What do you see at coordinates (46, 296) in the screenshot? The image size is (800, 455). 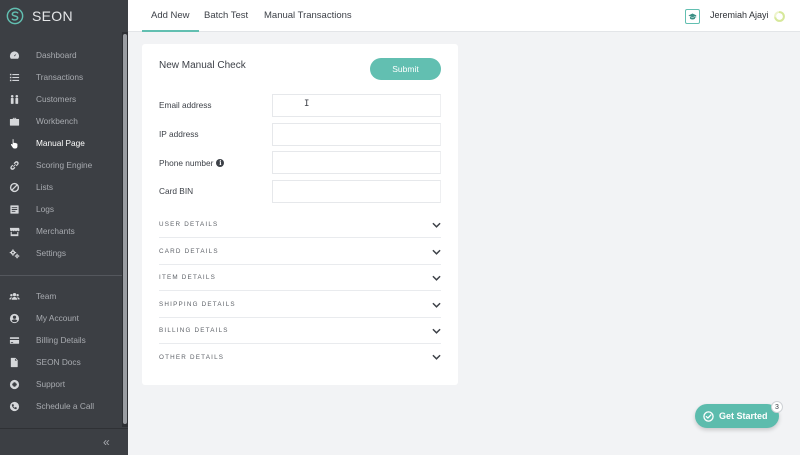 I see `sidebar-item-label: Team` at bounding box center [46, 296].